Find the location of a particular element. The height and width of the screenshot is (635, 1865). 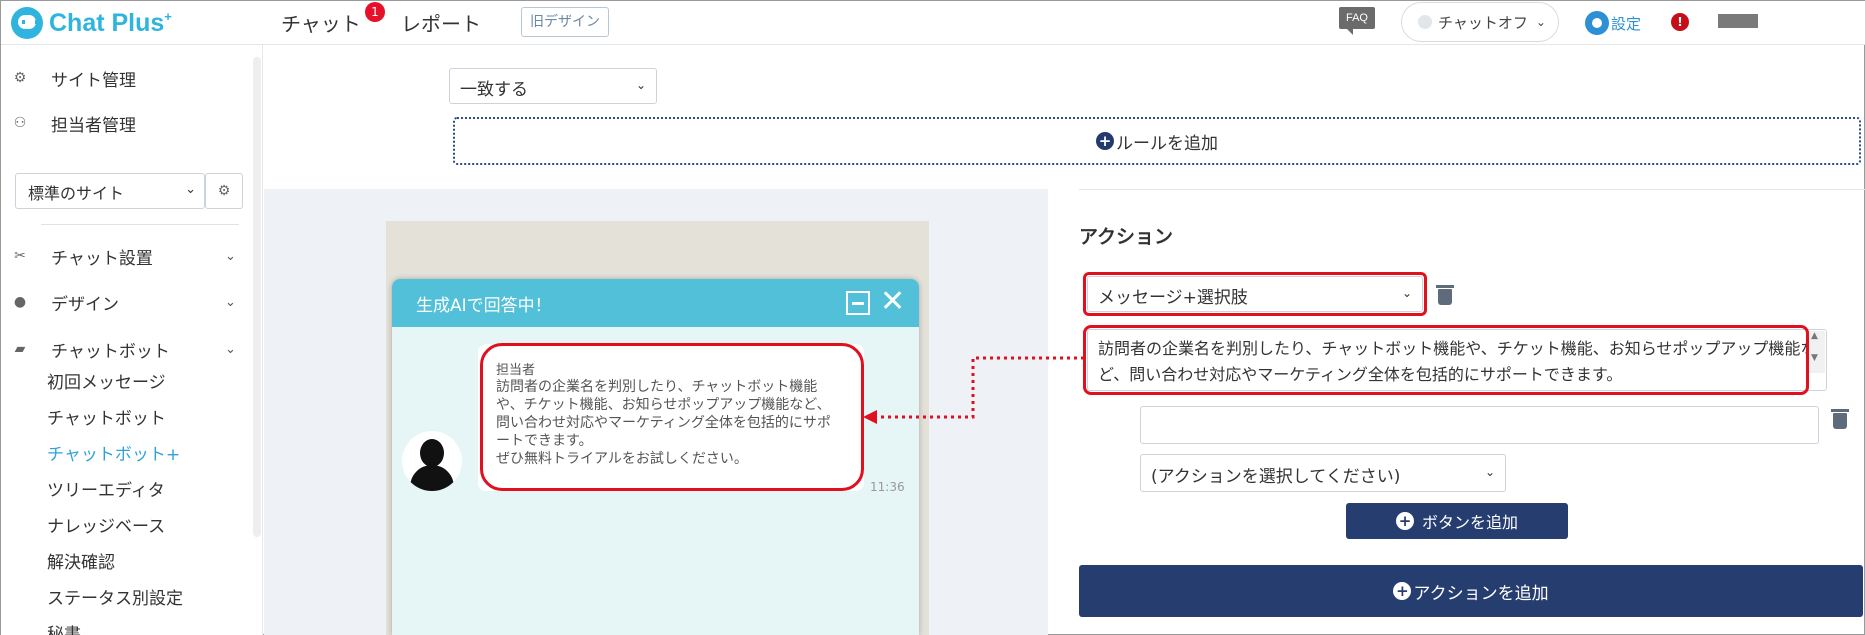

nav-report: レポート is located at coordinates (441, 22).